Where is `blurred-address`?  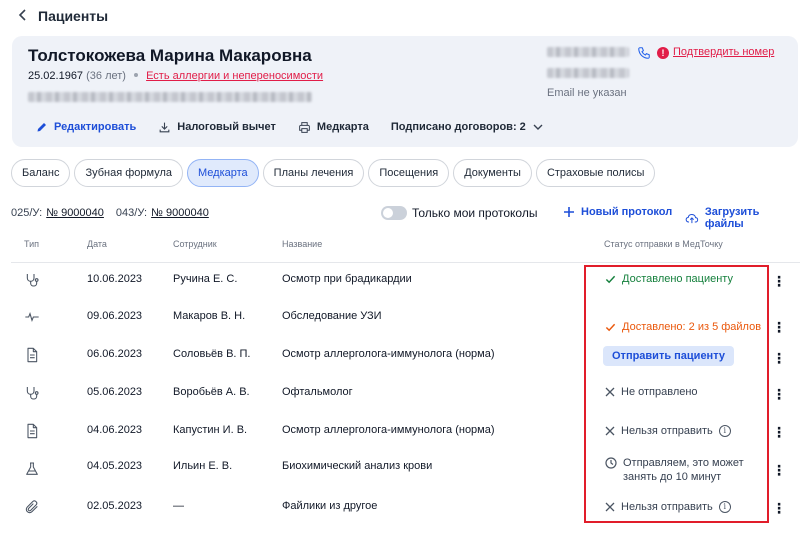
blurred-address is located at coordinates (170, 97).